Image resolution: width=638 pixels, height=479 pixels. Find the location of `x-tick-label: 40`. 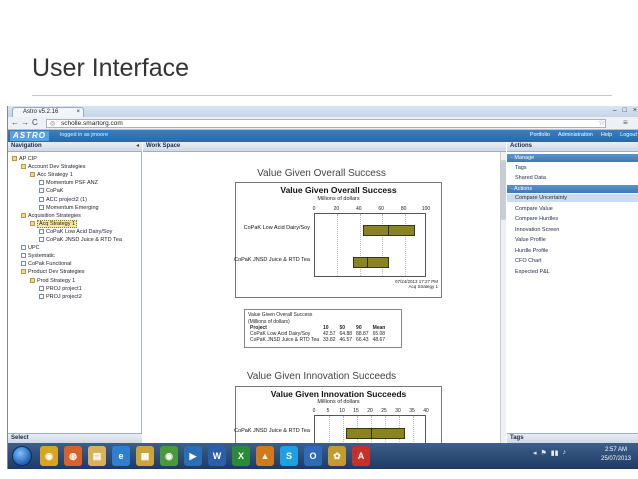

x-tick-label: 40 is located at coordinates (359, 209).